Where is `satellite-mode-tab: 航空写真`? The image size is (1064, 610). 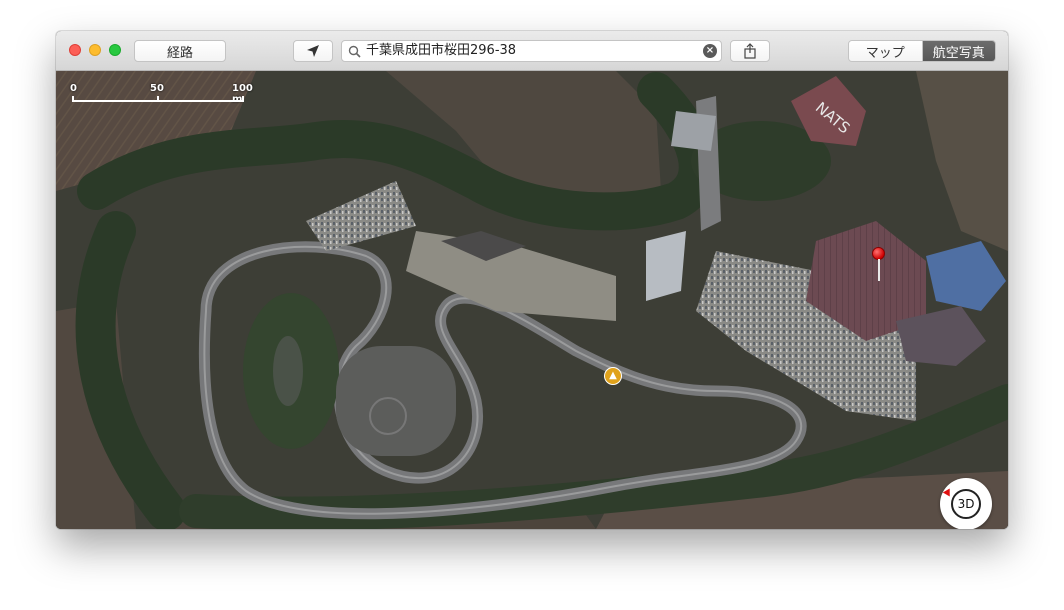 satellite-mode-tab: 航空写真 is located at coordinates (958, 51).